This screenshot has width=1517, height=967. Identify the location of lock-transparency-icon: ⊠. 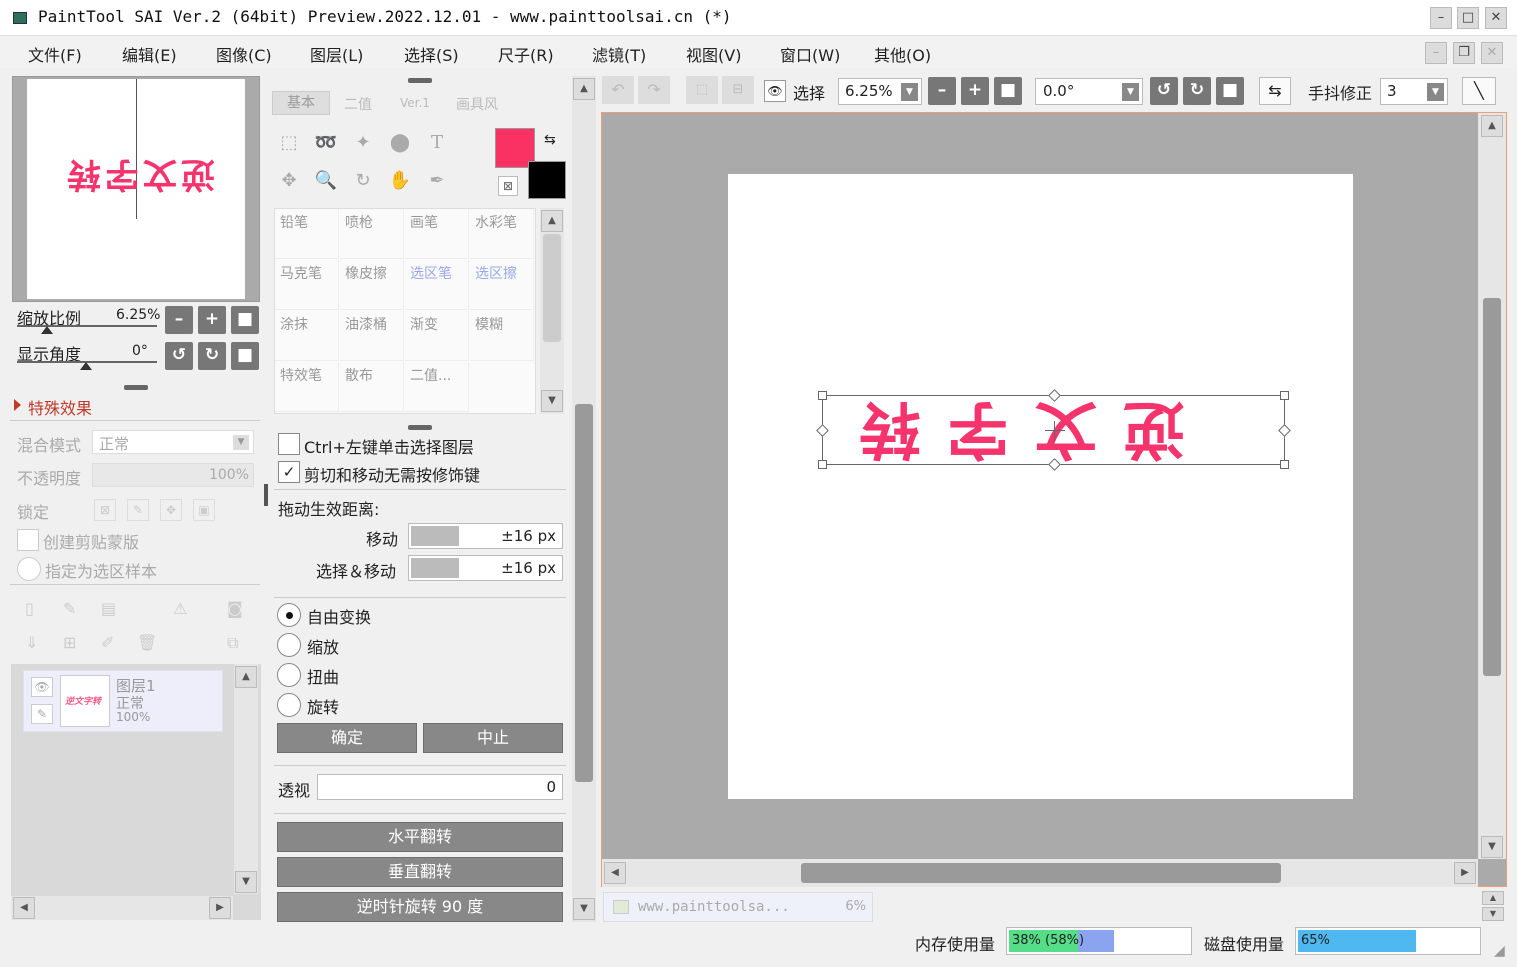
(105, 510).